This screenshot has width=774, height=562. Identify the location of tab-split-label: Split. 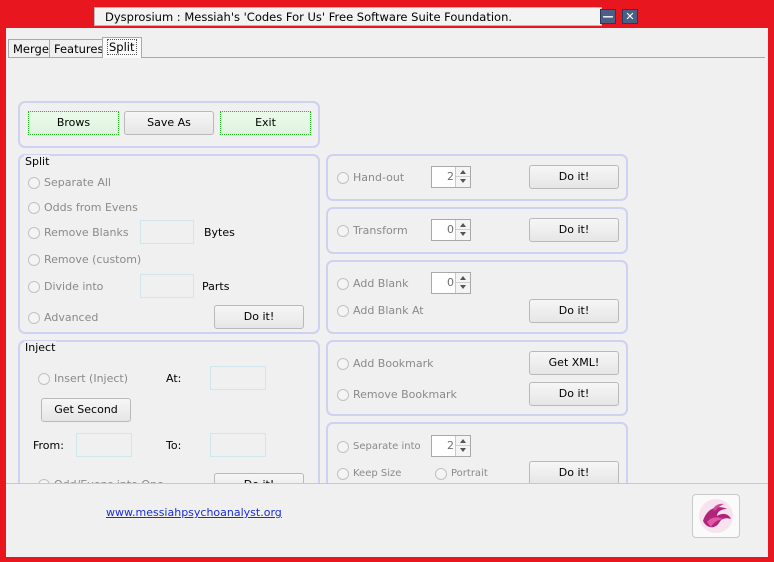
(122, 47).